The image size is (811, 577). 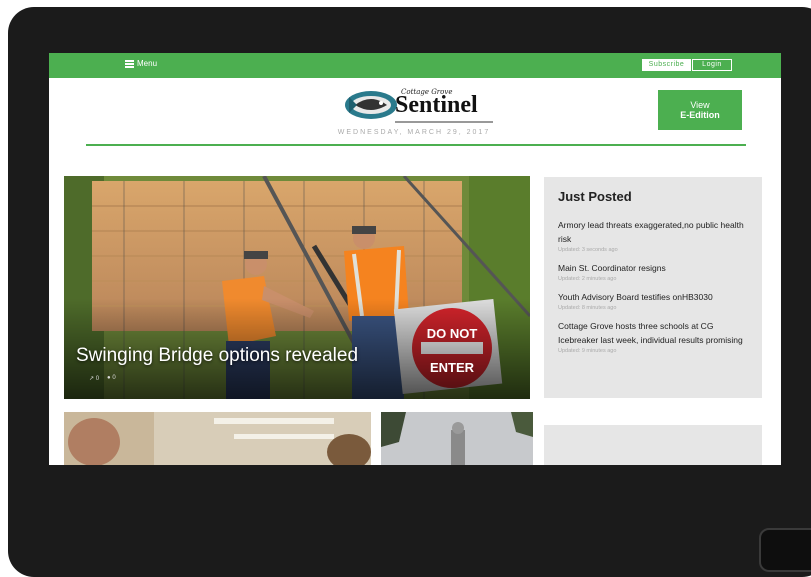 I want to click on comment-count: ● 0, so click(x=111, y=378).